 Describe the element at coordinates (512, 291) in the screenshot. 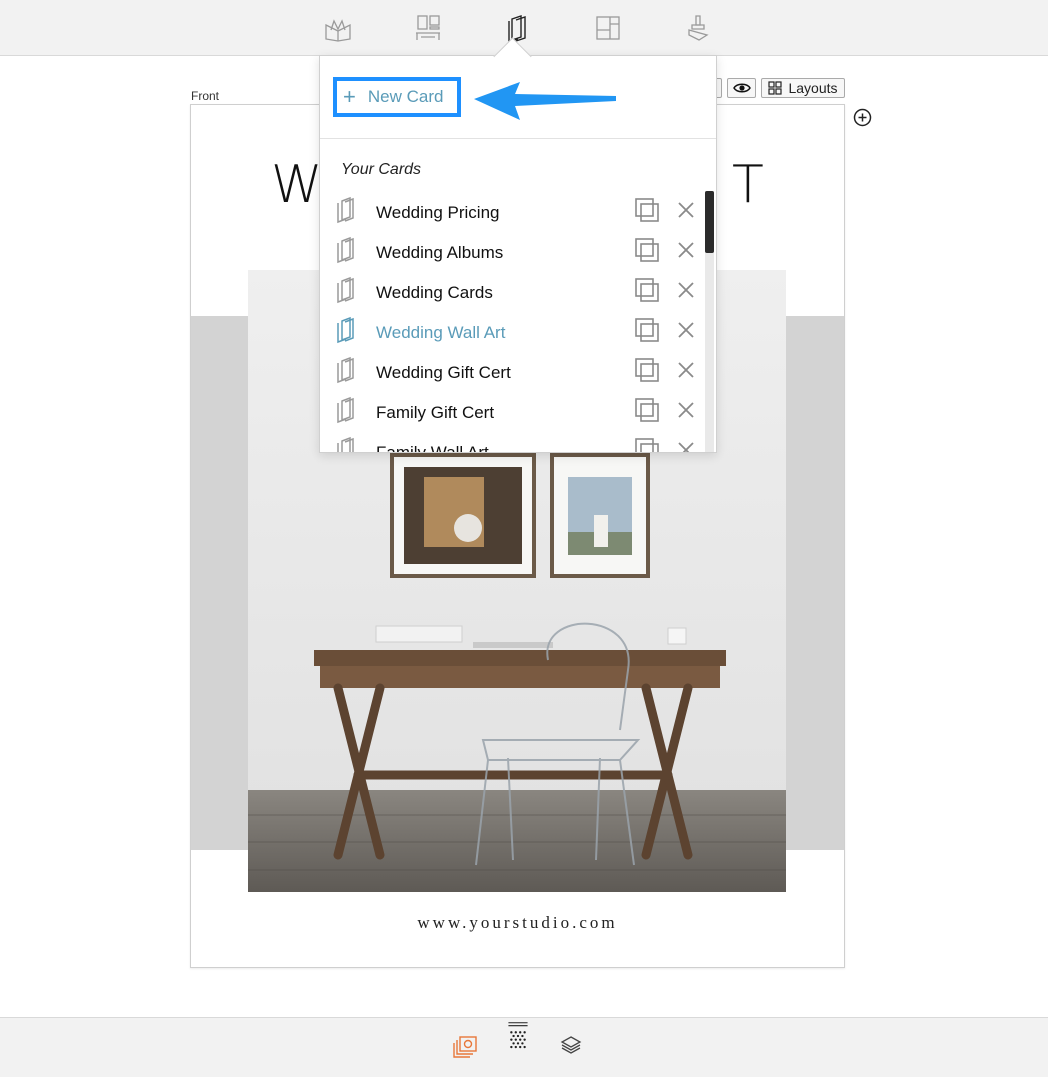

I see `card-list-item: Wedding Cards` at that location.